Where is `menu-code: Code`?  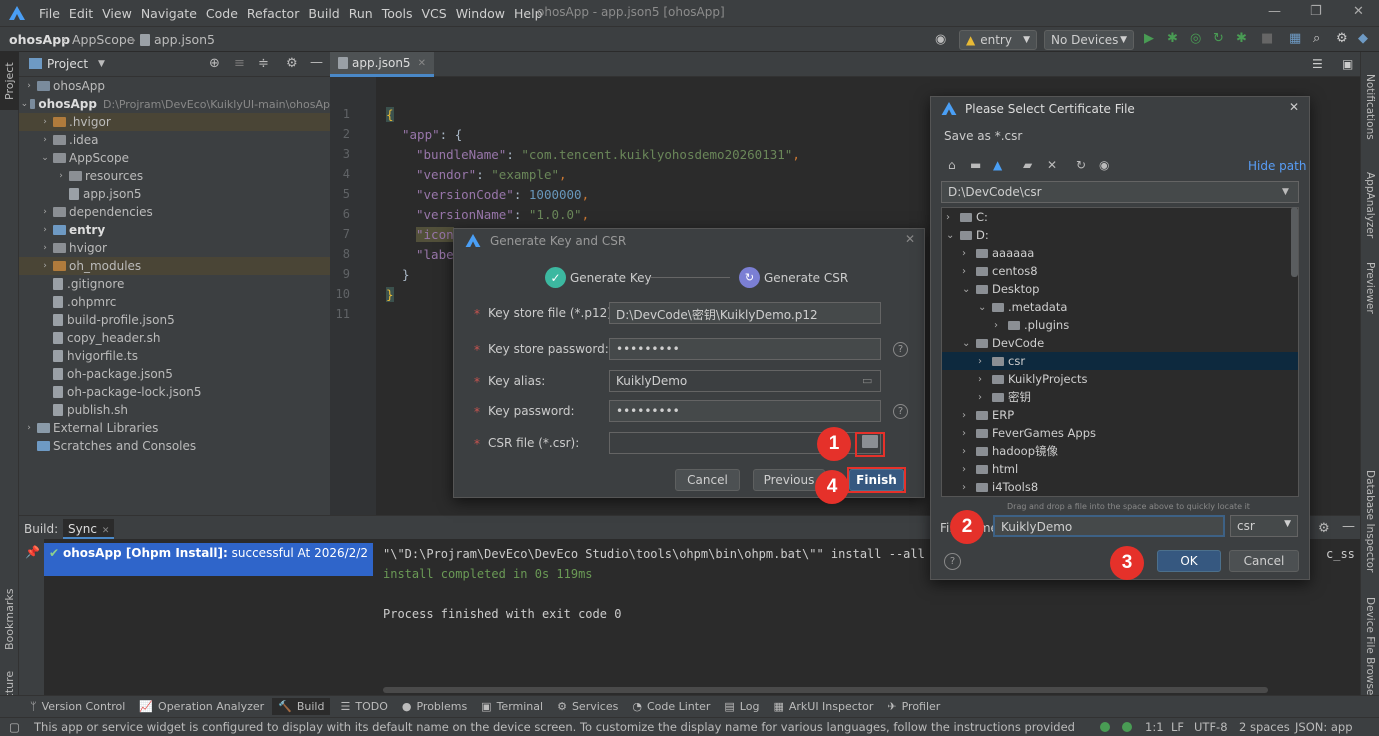 menu-code: Code is located at coordinates (222, 13).